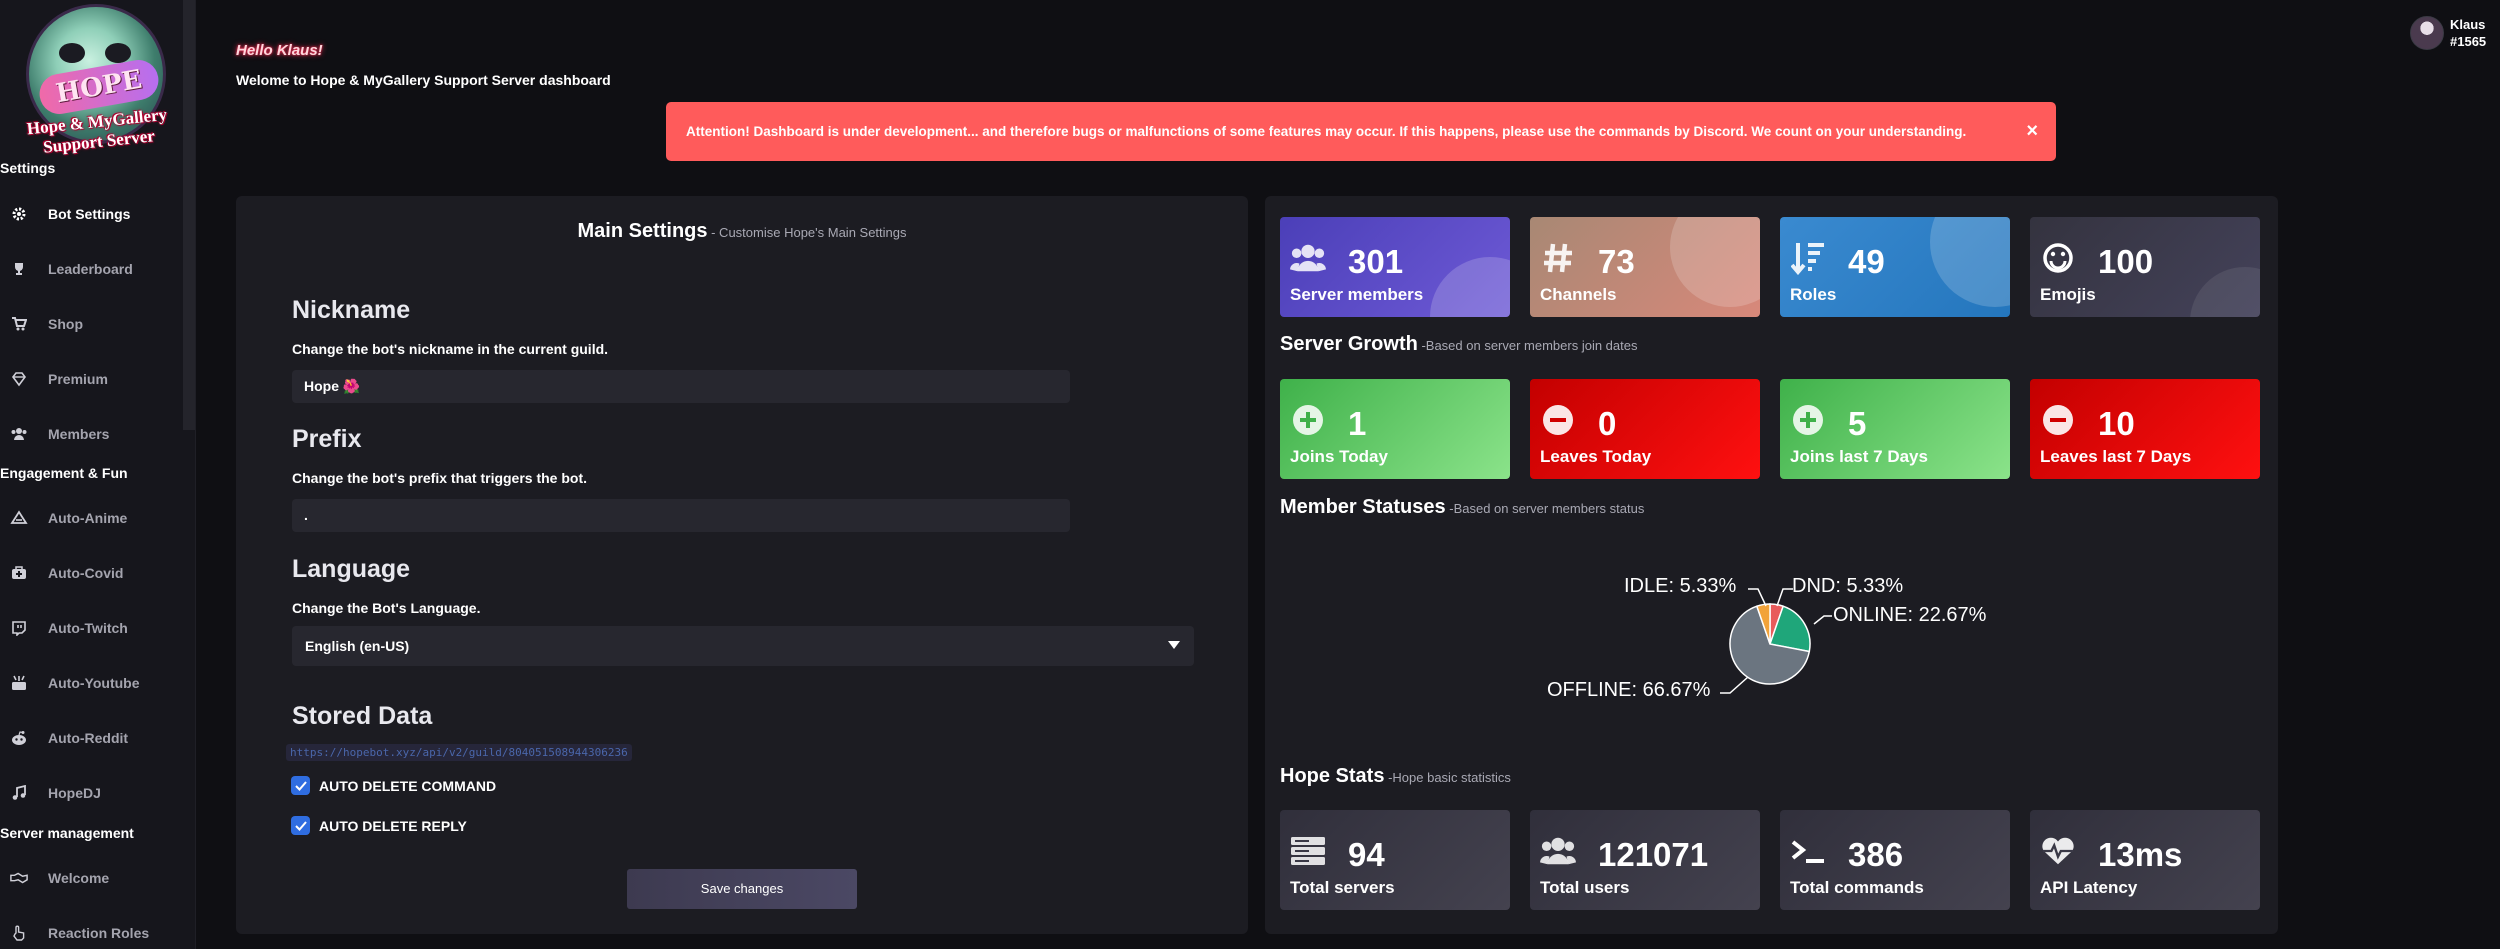  Describe the element at coordinates (90, 878) in the screenshot. I see `sidebar-item-welcome: Welcome` at that location.